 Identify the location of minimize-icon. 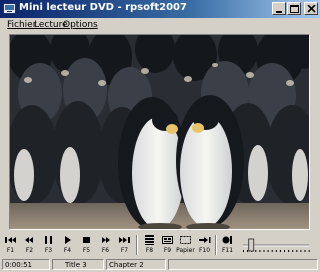
(279, 12).